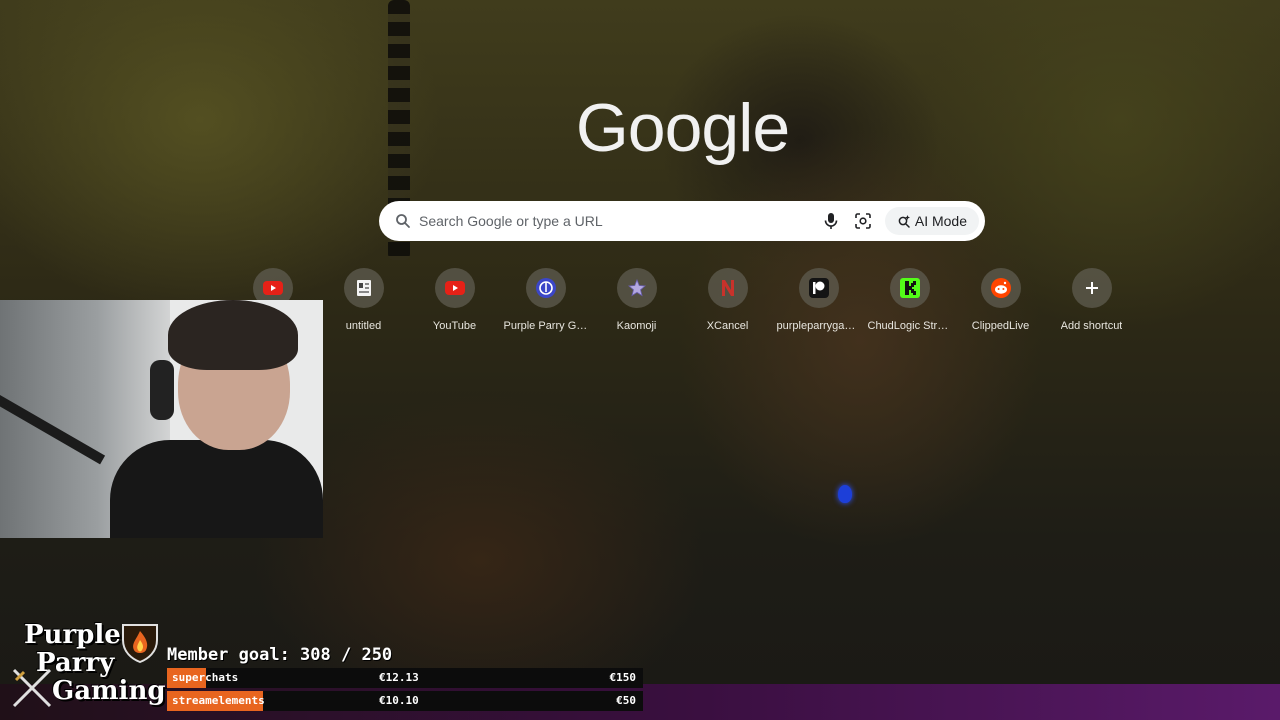  What do you see at coordinates (831, 221) in the screenshot?
I see `microphone-icon` at bounding box center [831, 221].